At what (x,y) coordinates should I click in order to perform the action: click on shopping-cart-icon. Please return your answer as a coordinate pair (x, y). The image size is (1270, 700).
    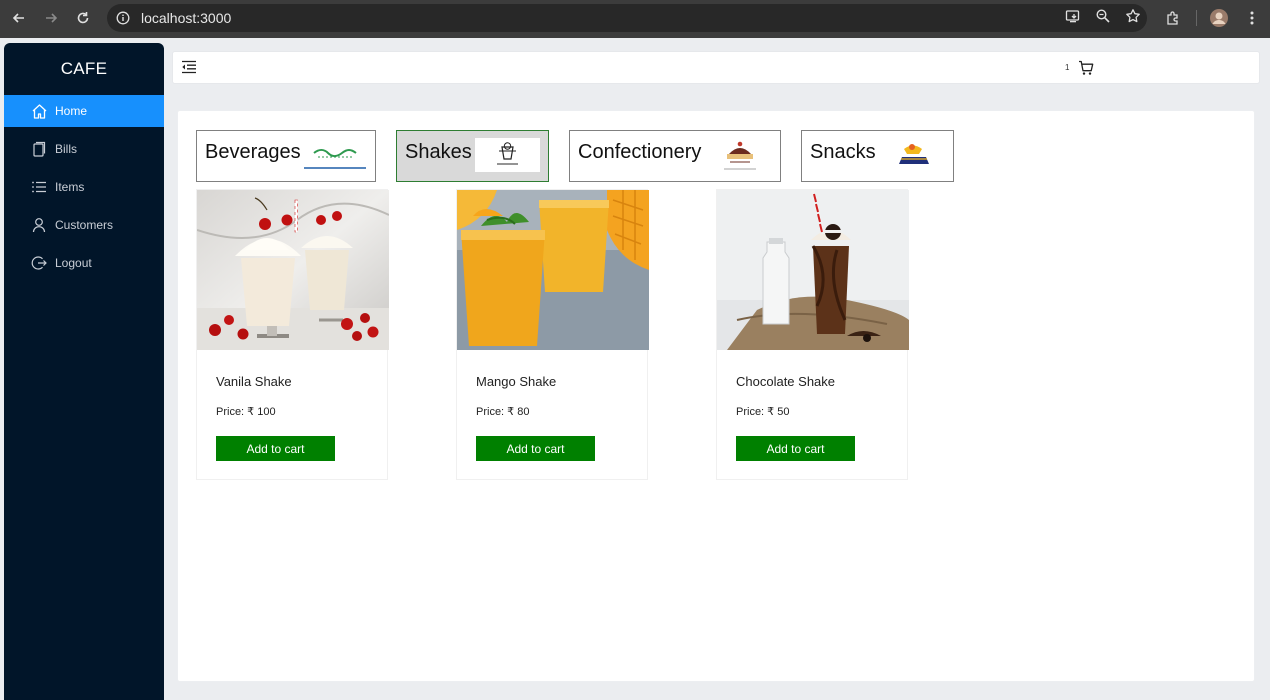
    Looking at the image, I should click on (1086, 68).